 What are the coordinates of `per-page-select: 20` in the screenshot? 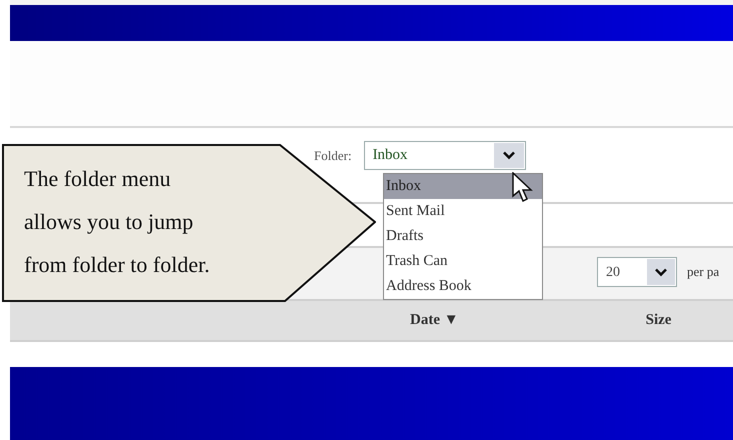 It's located at (637, 272).